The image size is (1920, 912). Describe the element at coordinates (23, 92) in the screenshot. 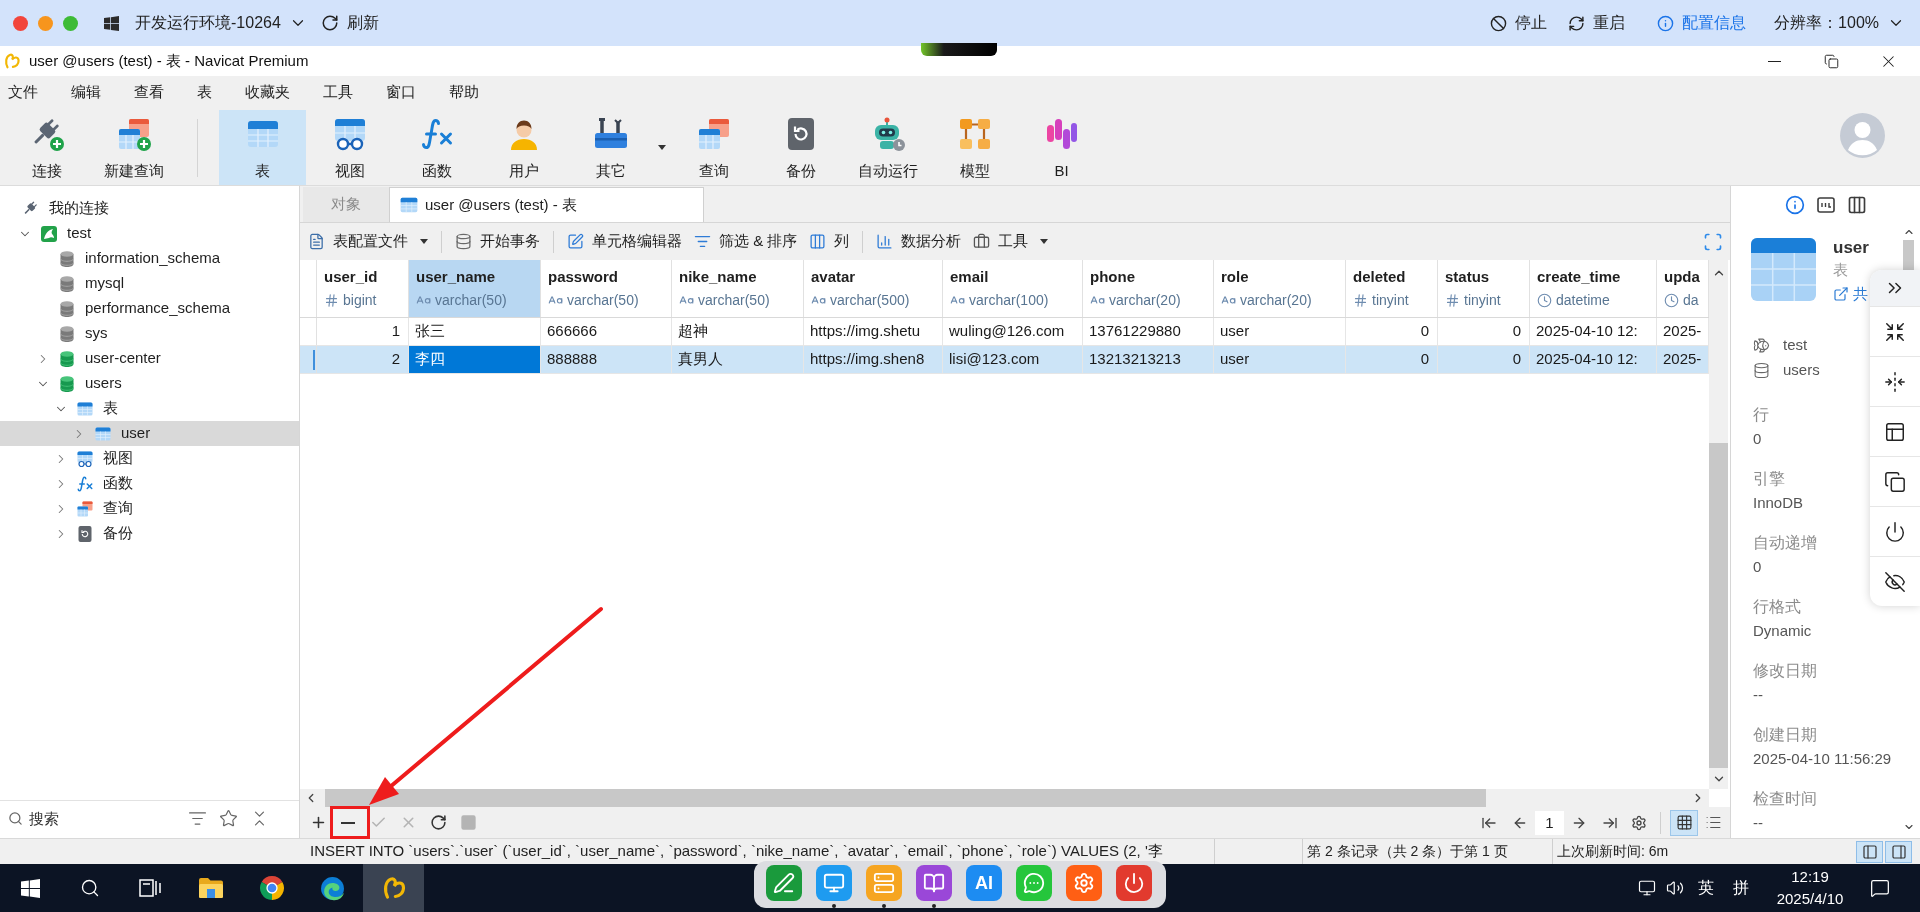

I see `menu-item: 文件` at that location.